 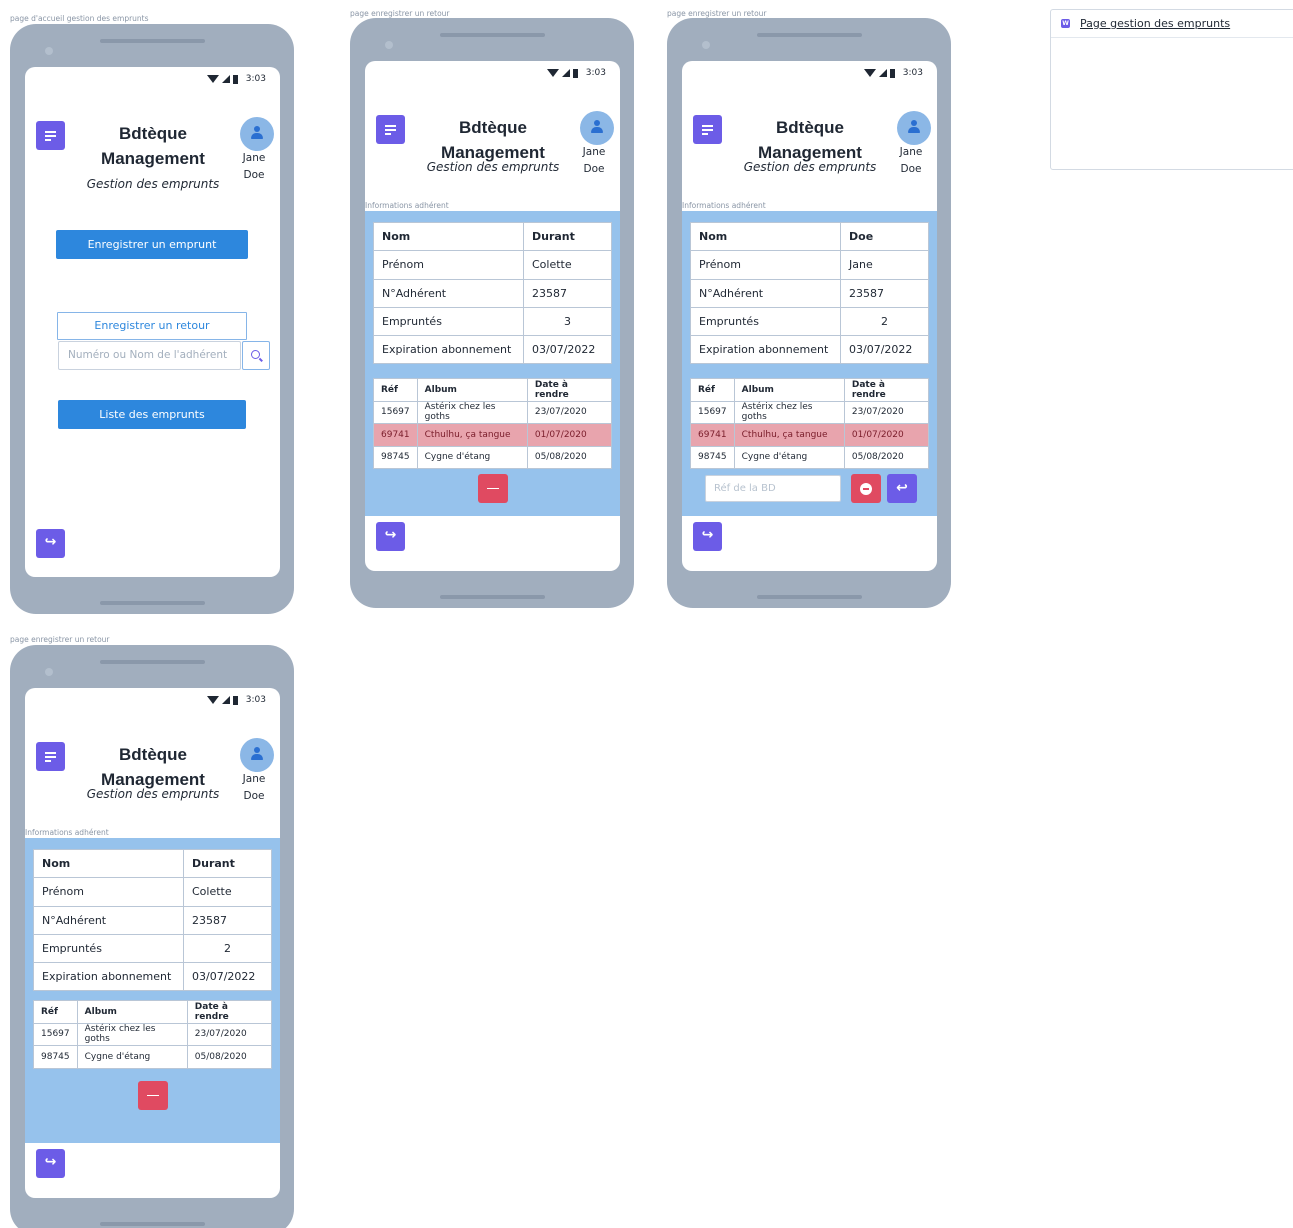 I want to click on section-label: Informations adhérent, so click(x=724, y=205).